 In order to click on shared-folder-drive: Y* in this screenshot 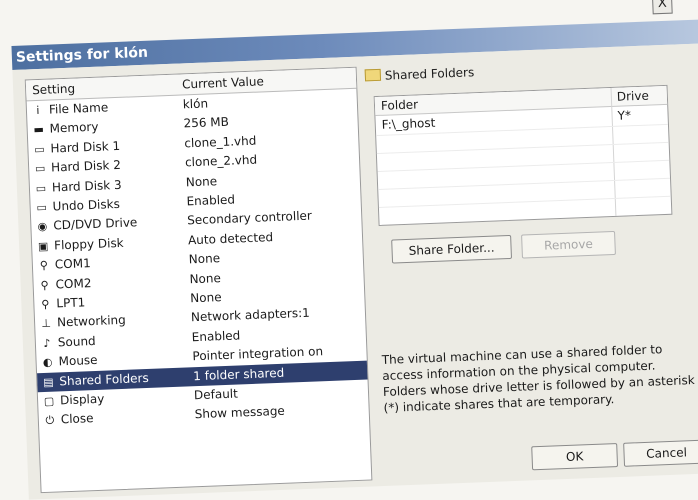, I will do `click(624, 115)`.